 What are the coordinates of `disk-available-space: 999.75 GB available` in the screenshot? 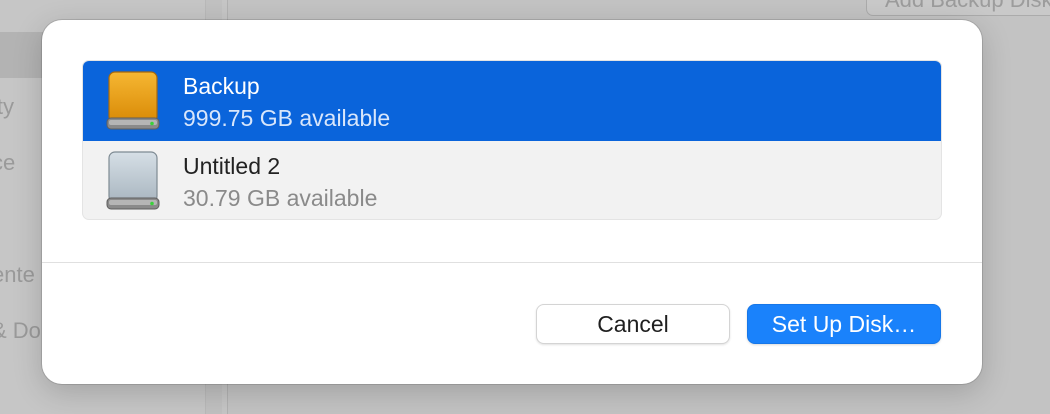 It's located at (287, 118).